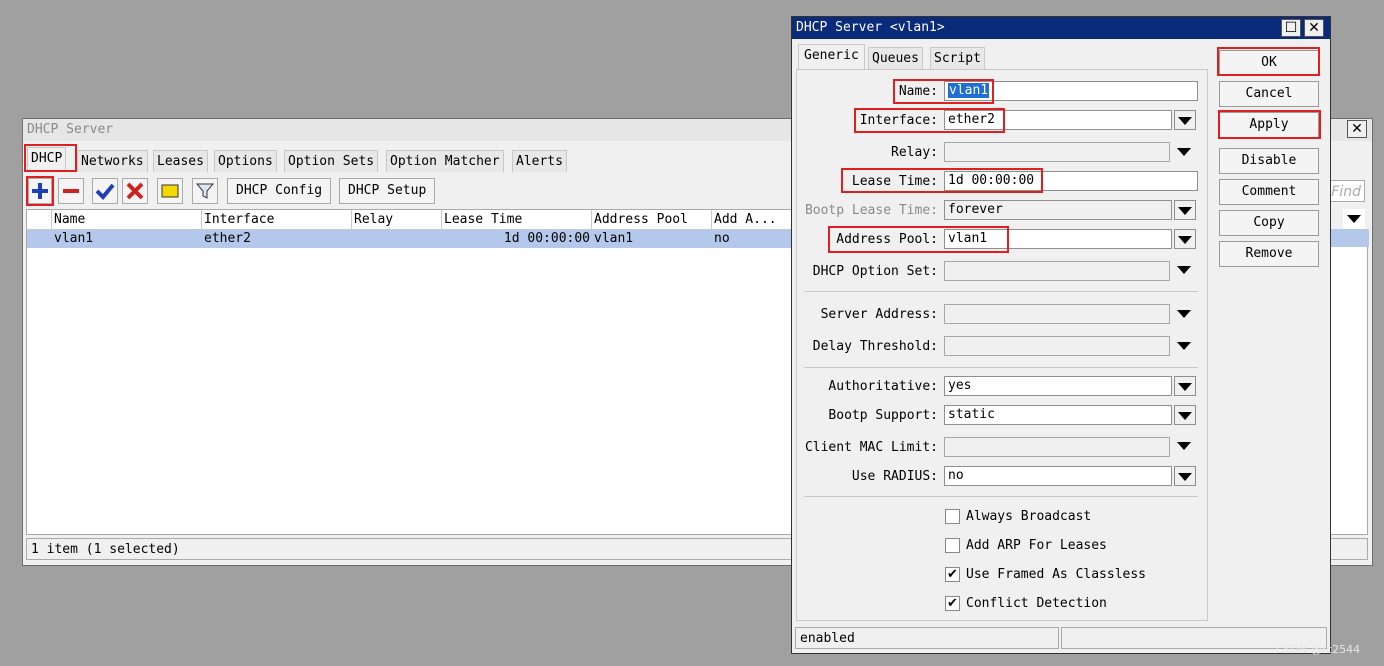 This screenshot has height=666, width=1384. What do you see at coordinates (1001, 291) in the screenshot?
I see `divider` at bounding box center [1001, 291].